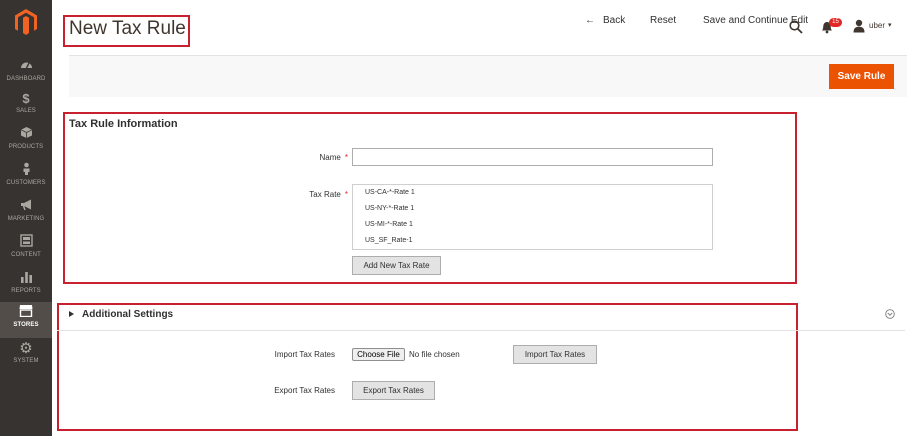  Describe the element at coordinates (26, 22) in the screenshot. I see `magento-logo` at that location.